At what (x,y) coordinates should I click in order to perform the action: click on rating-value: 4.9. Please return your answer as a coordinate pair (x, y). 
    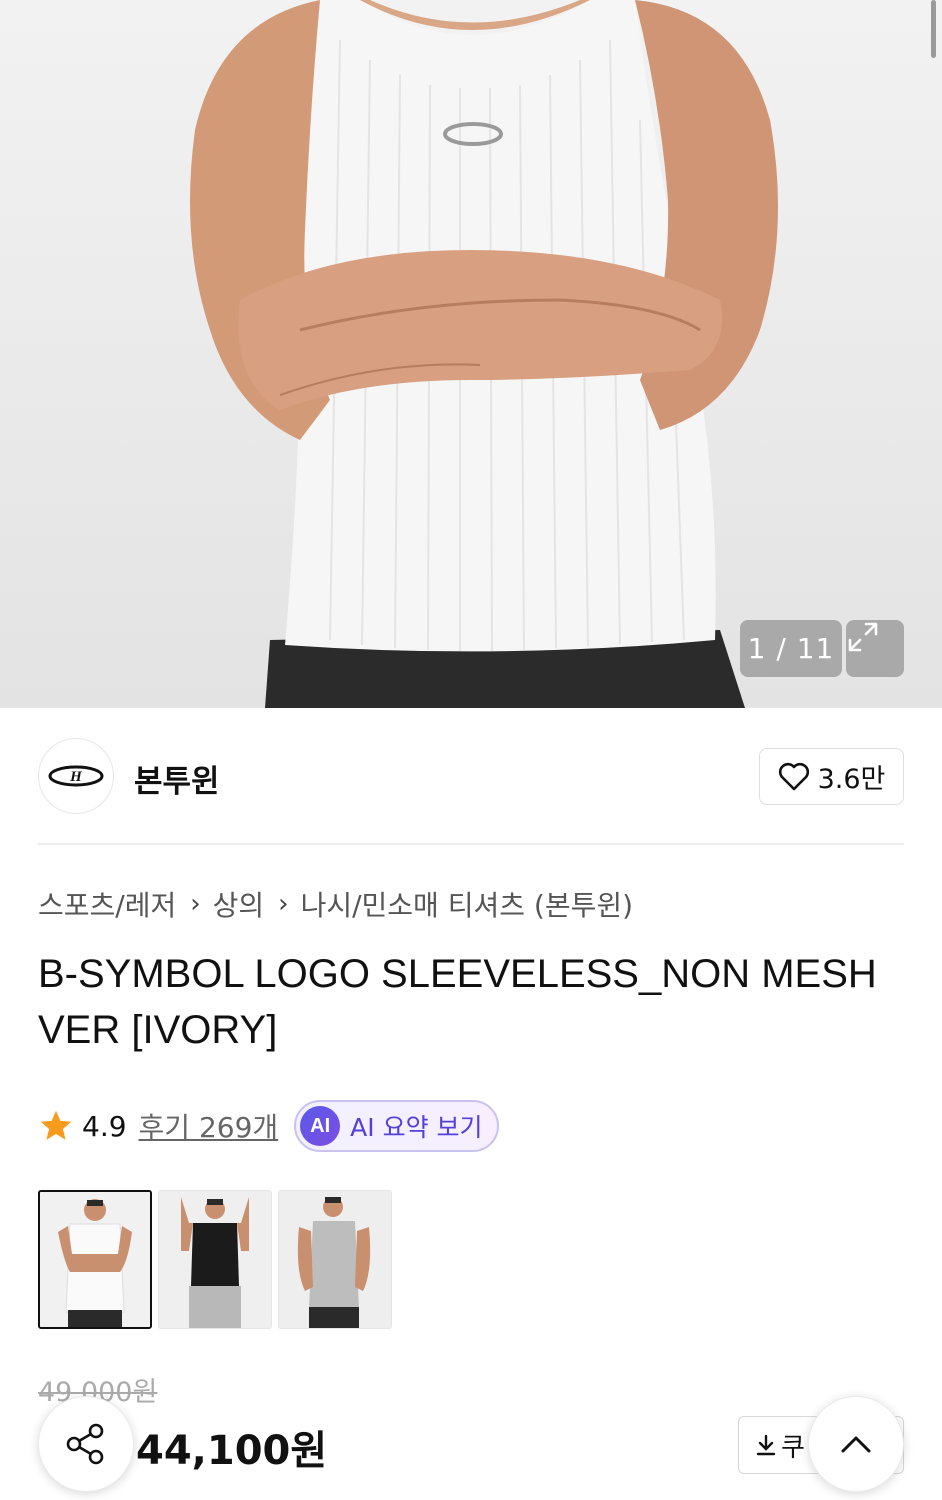
    Looking at the image, I should click on (104, 1126).